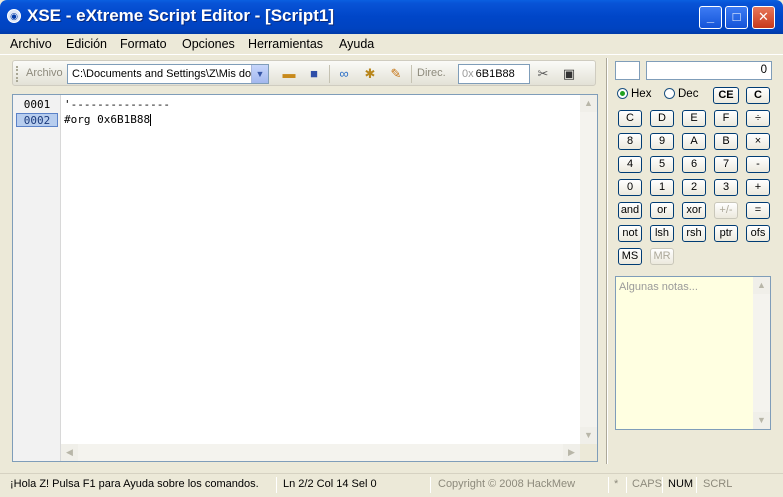  Describe the element at coordinates (694, 141) in the screenshot. I see `calc-key-a: A` at that location.